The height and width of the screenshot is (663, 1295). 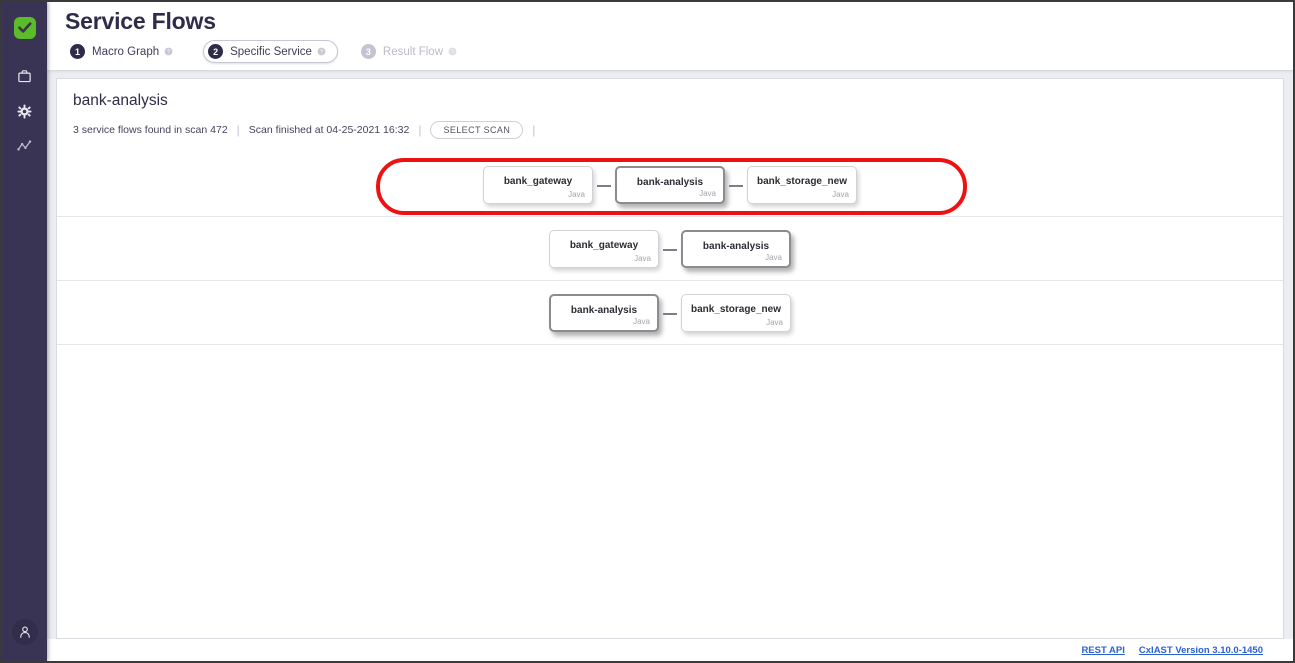 What do you see at coordinates (670, 650) in the screenshot?
I see `page-footer: REST API CxIAST Version 3.10.0-1450` at bounding box center [670, 650].